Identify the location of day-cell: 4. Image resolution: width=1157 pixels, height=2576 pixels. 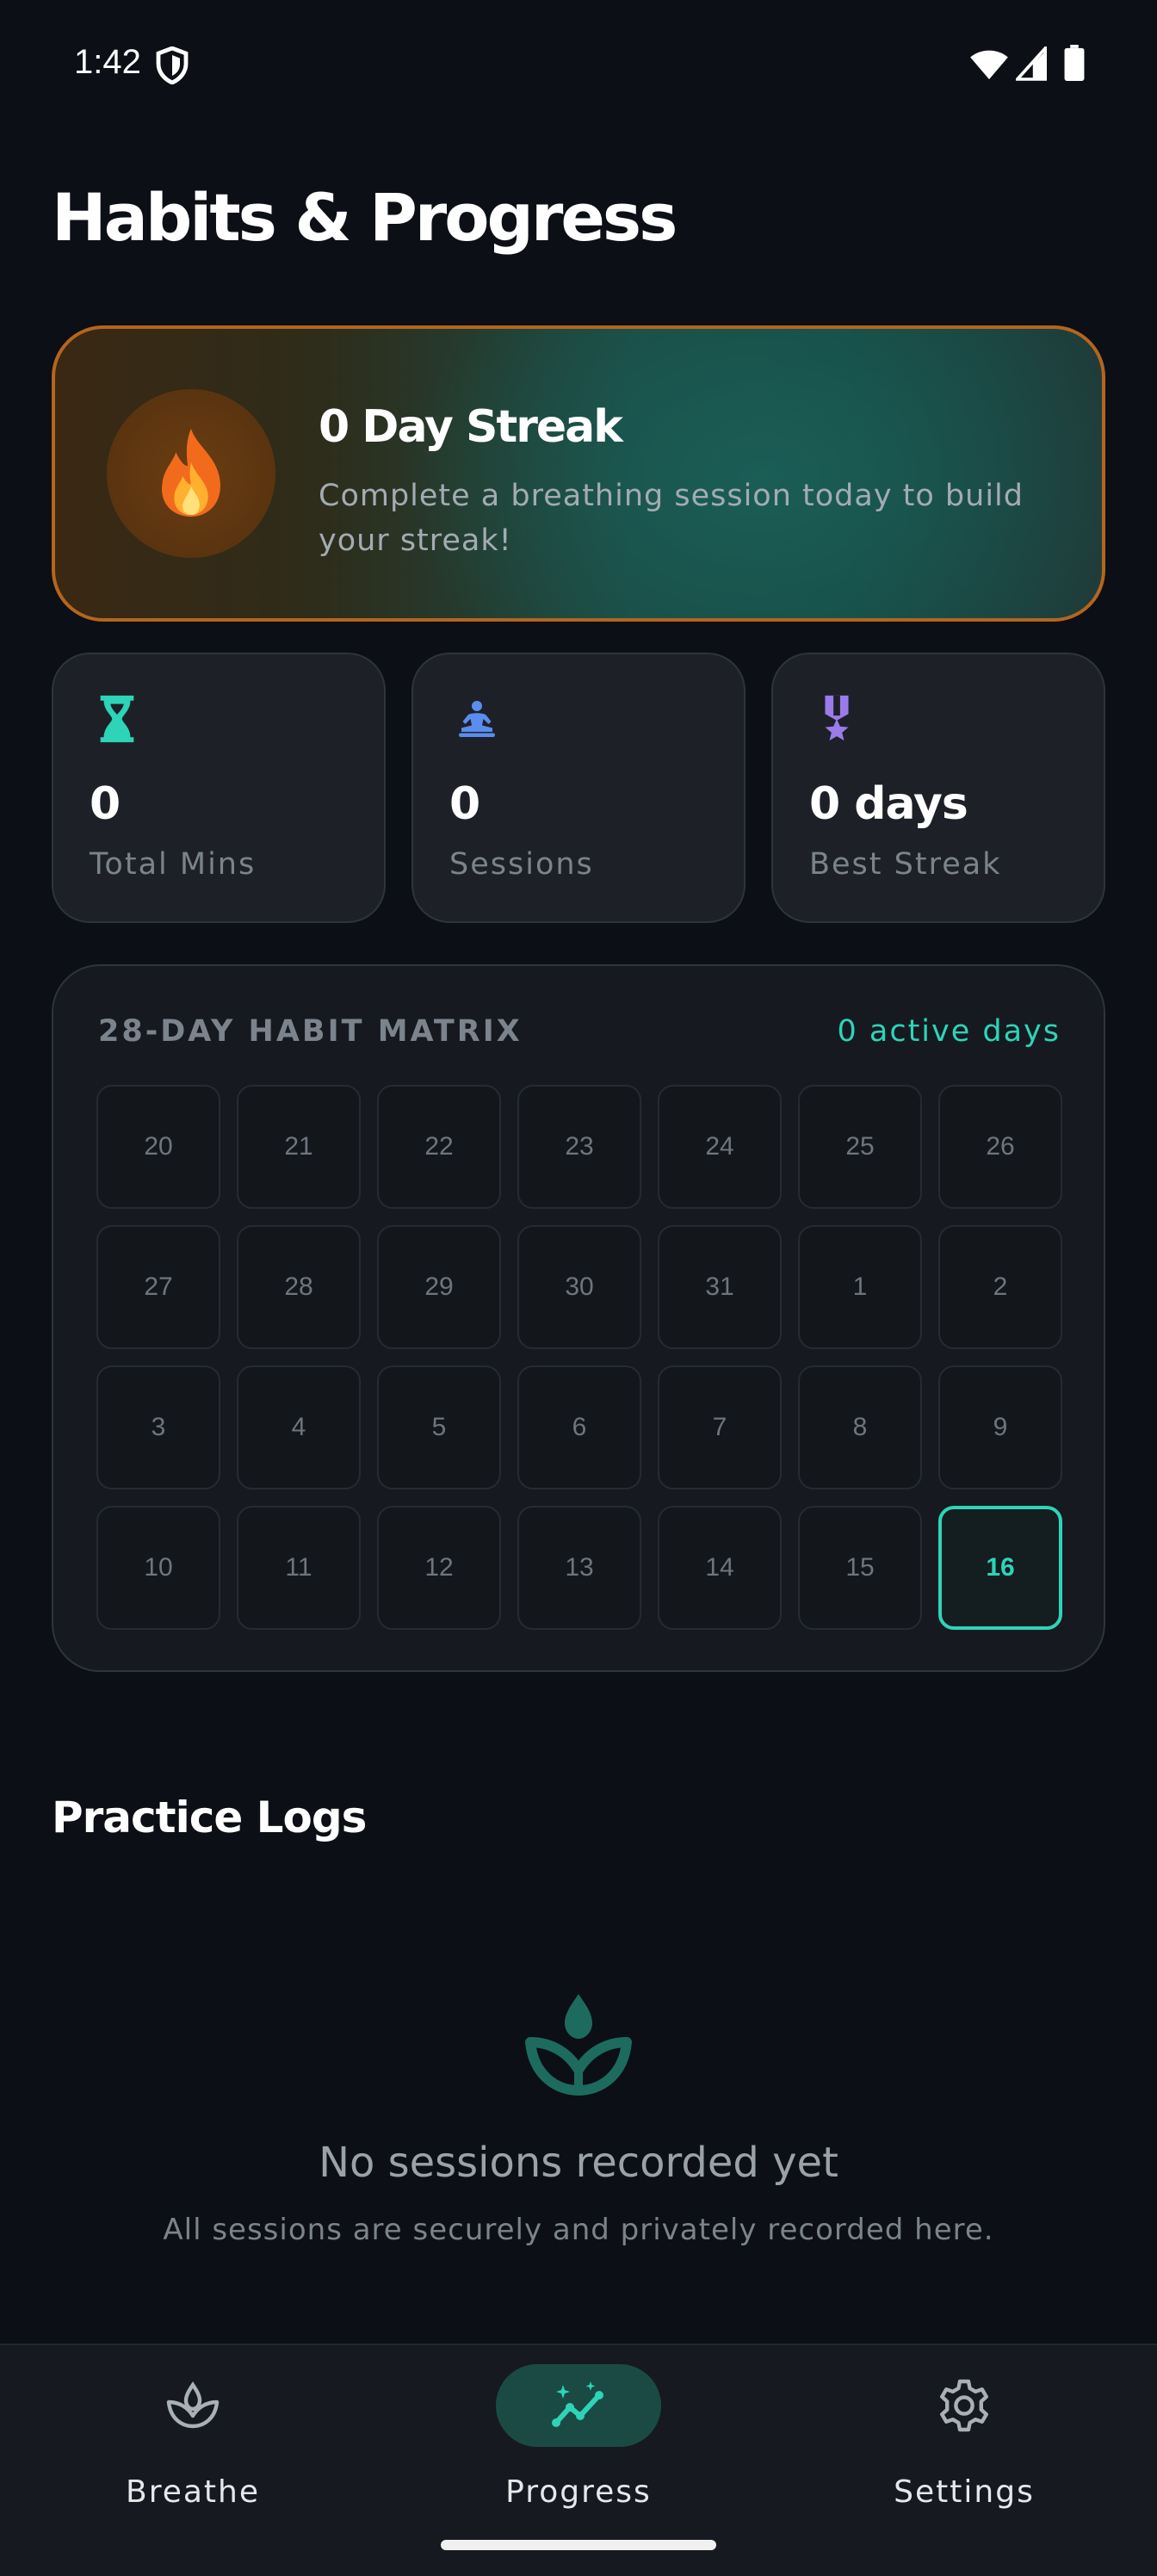
(299, 1427).